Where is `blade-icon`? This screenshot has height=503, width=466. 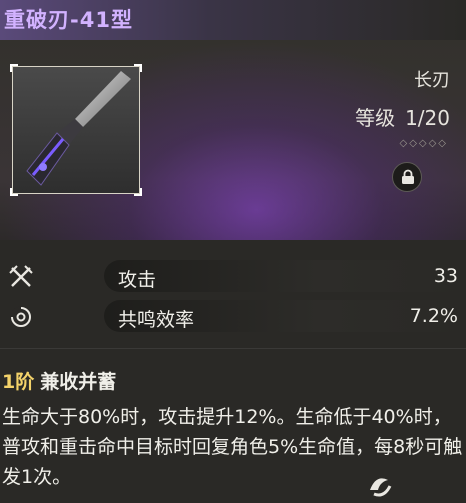 blade-icon is located at coordinates (78, 128).